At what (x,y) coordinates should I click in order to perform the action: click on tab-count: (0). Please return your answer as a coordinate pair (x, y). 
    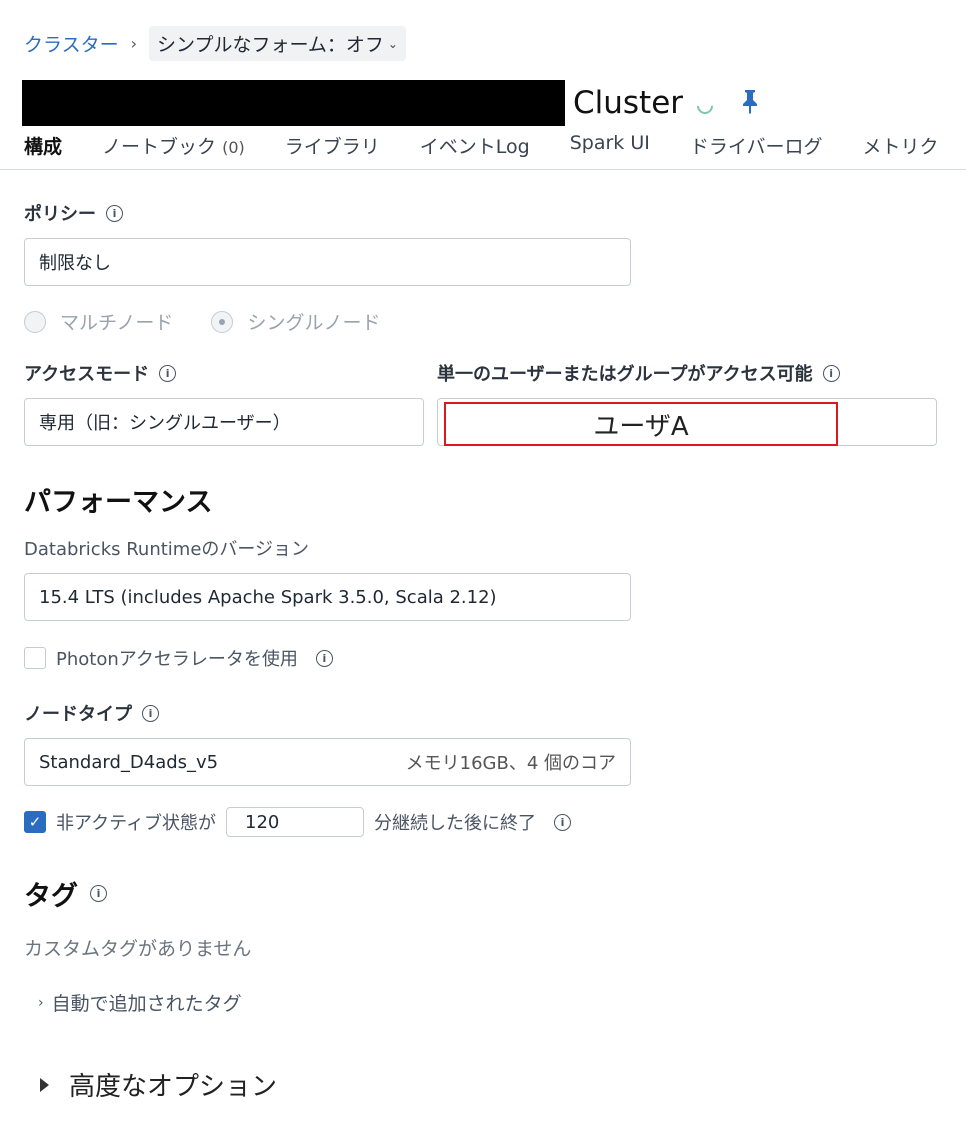
    Looking at the image, I should click on (233, 147).